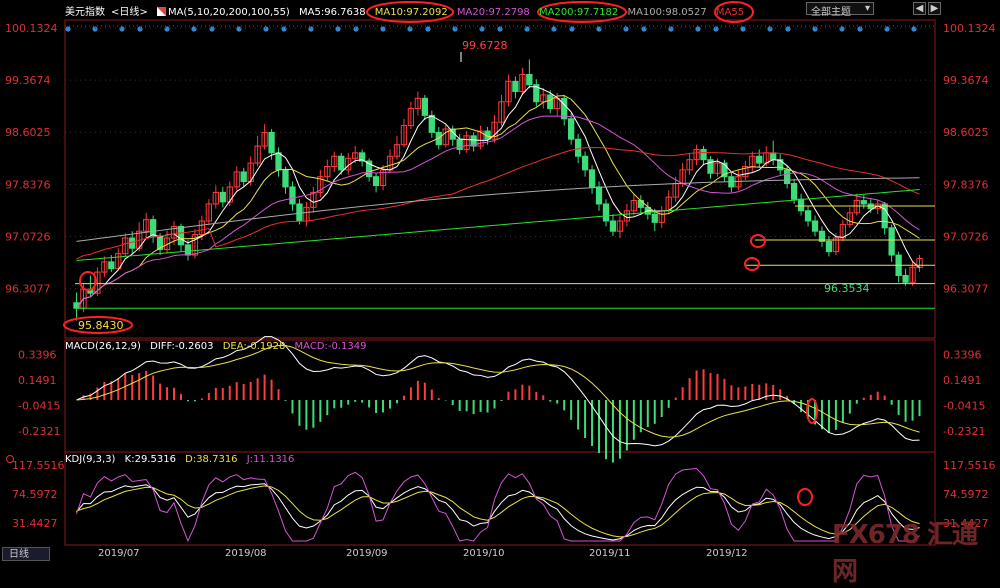  I want to click on macd-tick-left: -0.2321, so click(39, 431).